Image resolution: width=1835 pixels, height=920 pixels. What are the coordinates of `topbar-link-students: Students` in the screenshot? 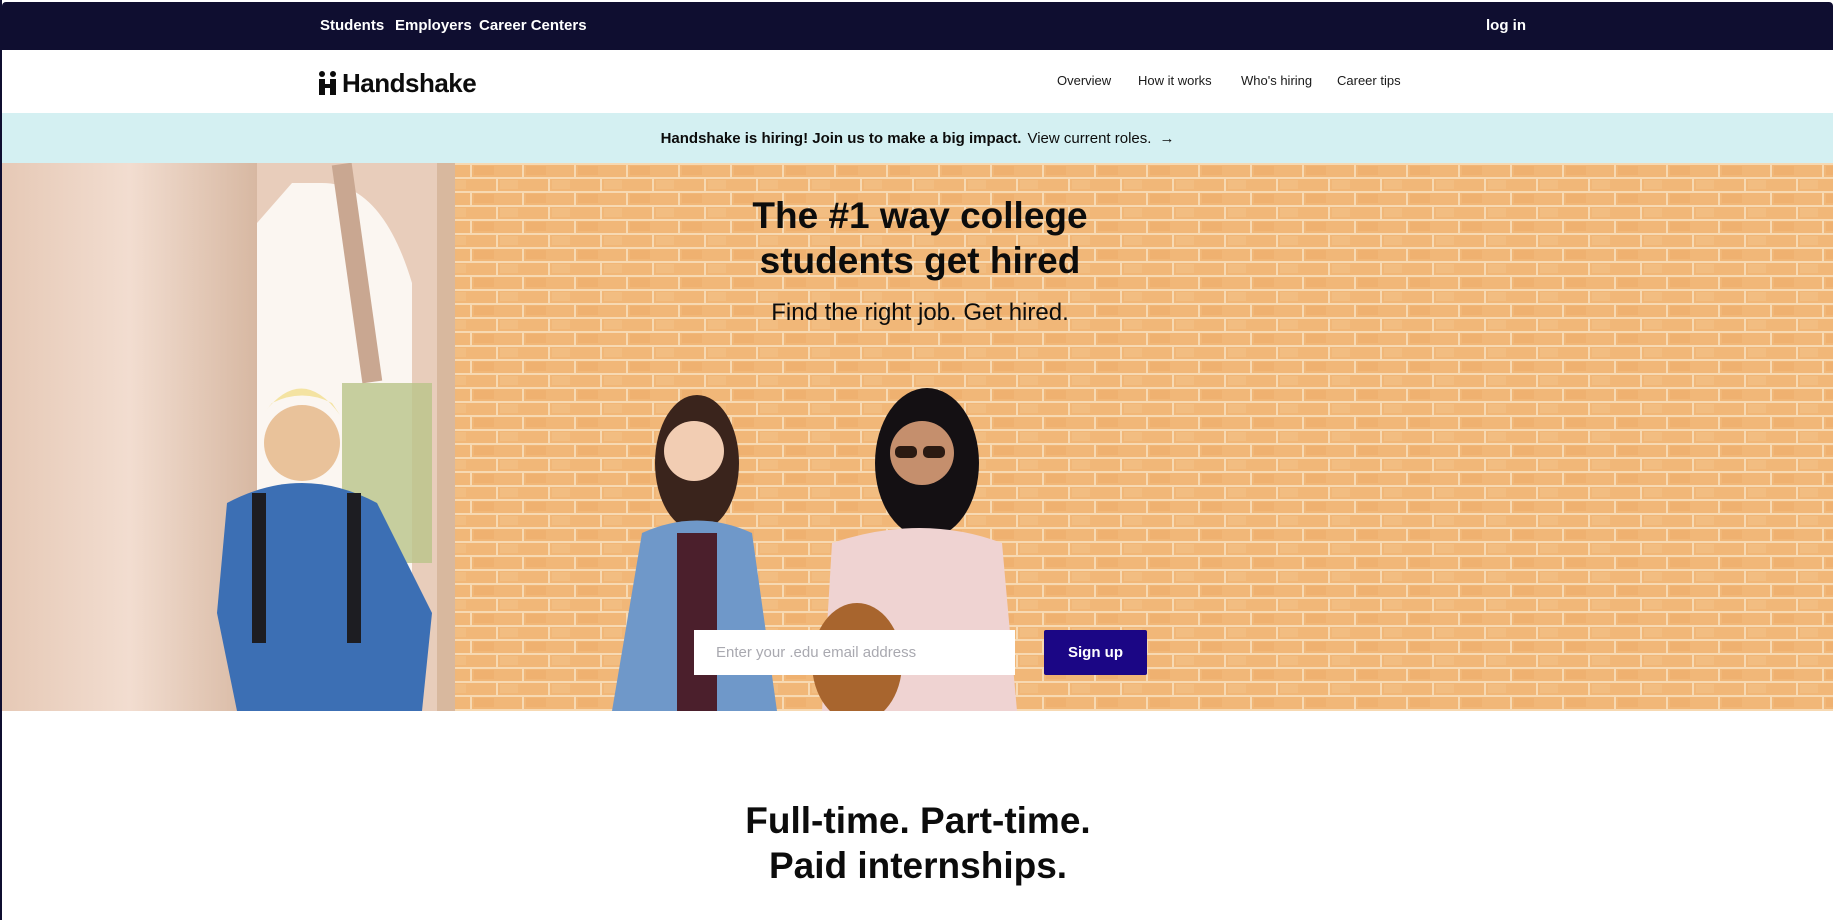 It's located at (352, 25).